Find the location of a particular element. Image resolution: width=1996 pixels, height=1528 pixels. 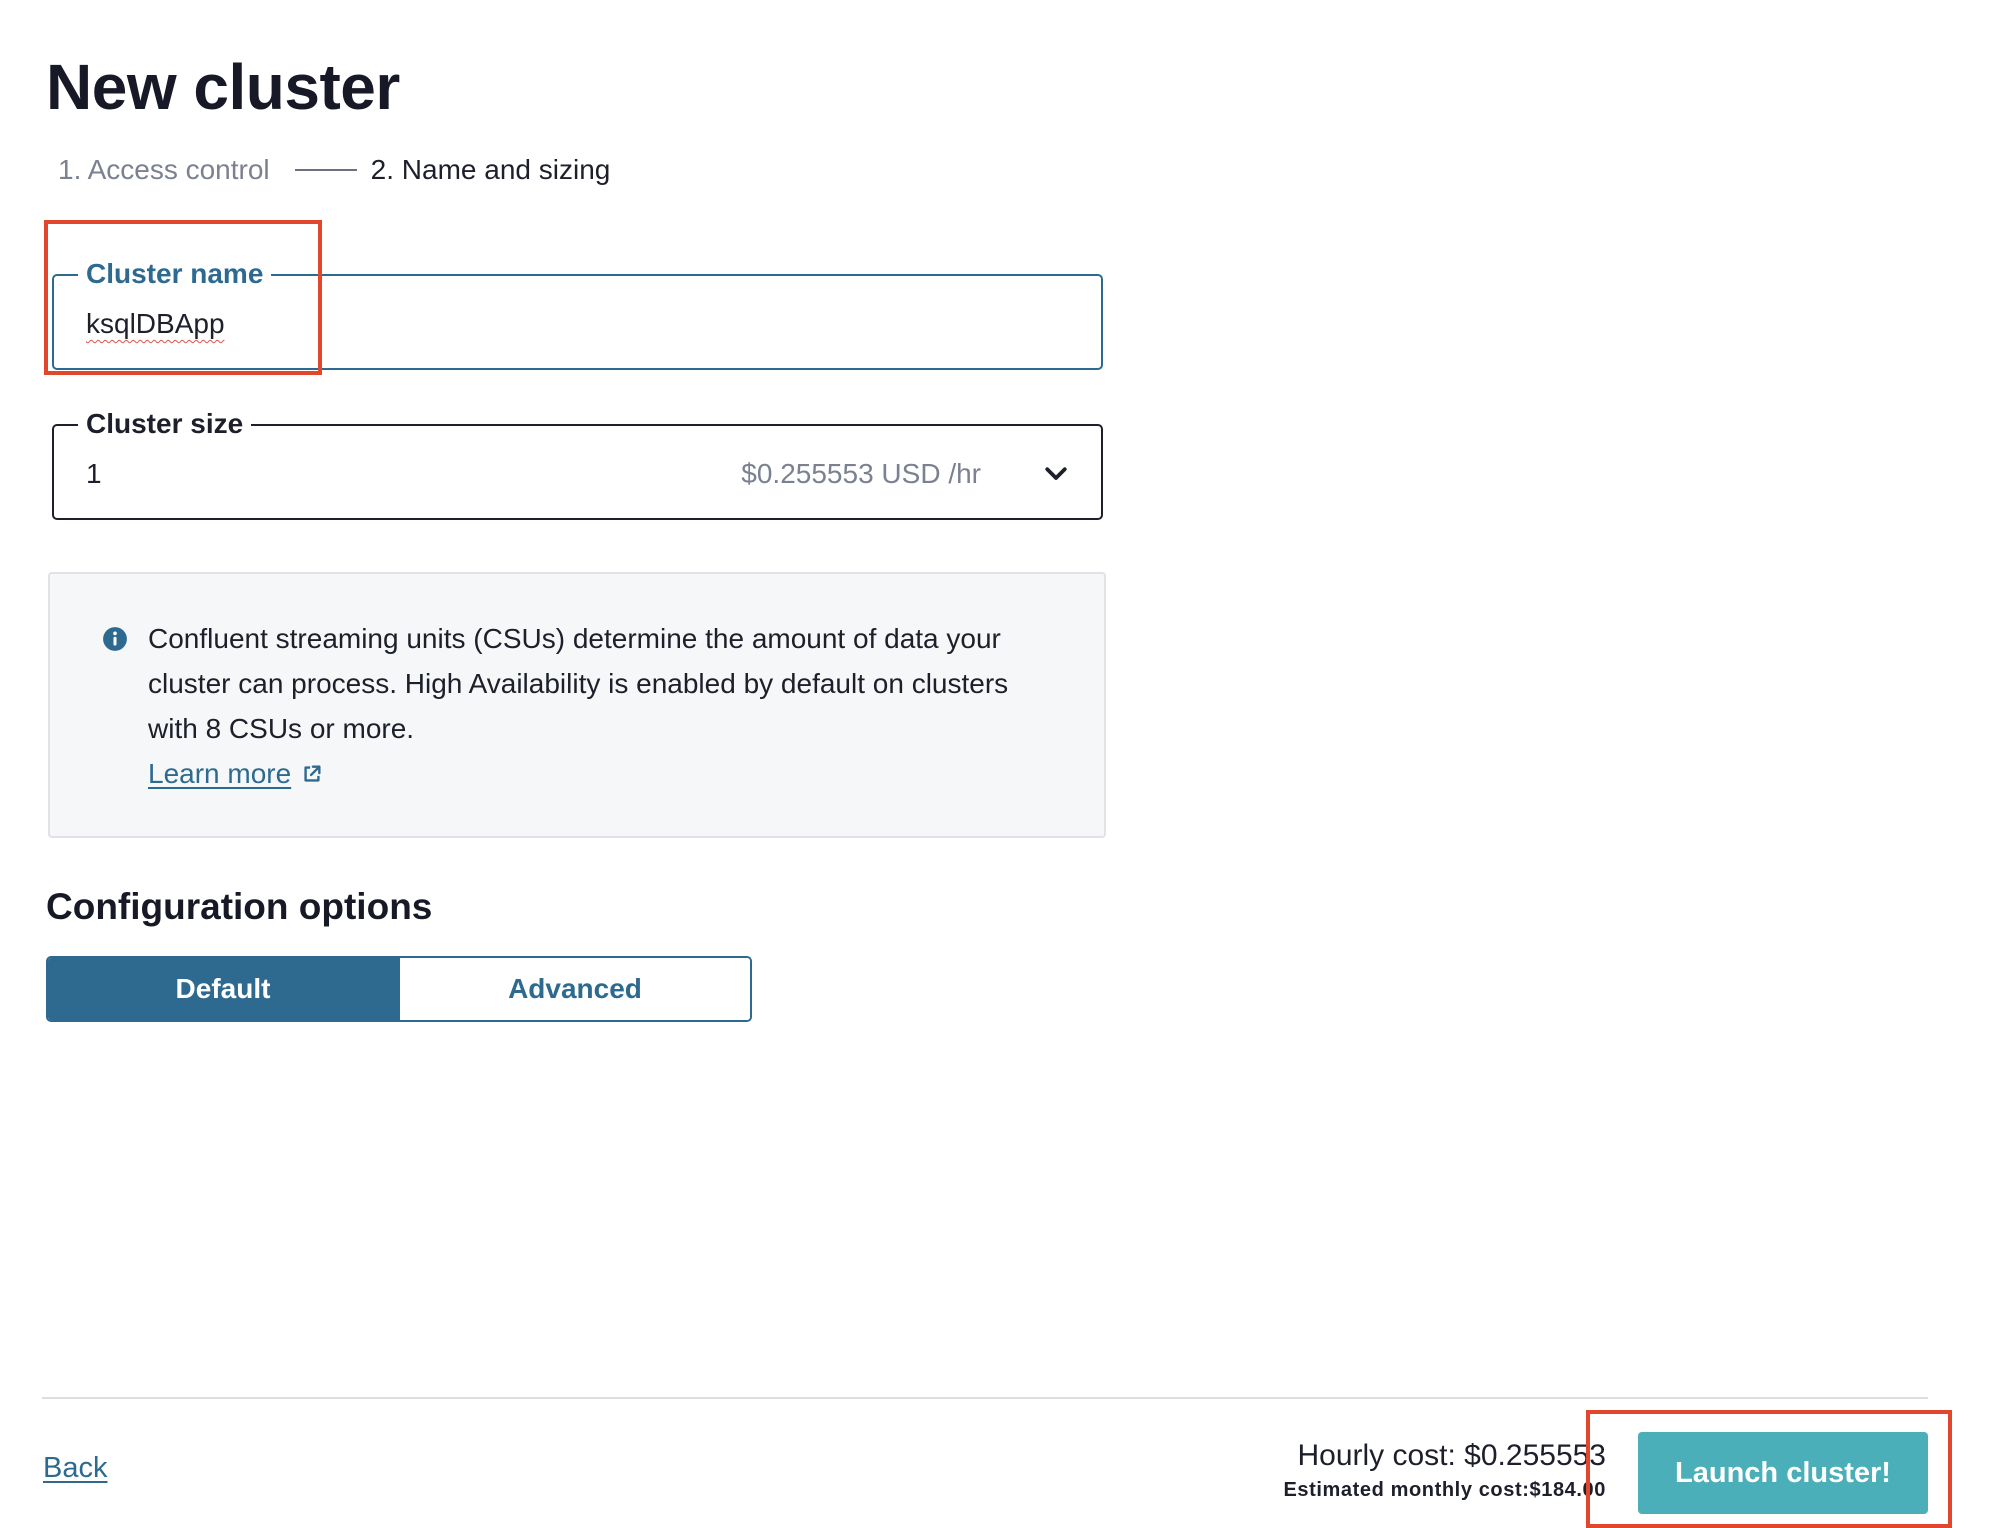

back-link: Back is located at coordinates (75, 1468).